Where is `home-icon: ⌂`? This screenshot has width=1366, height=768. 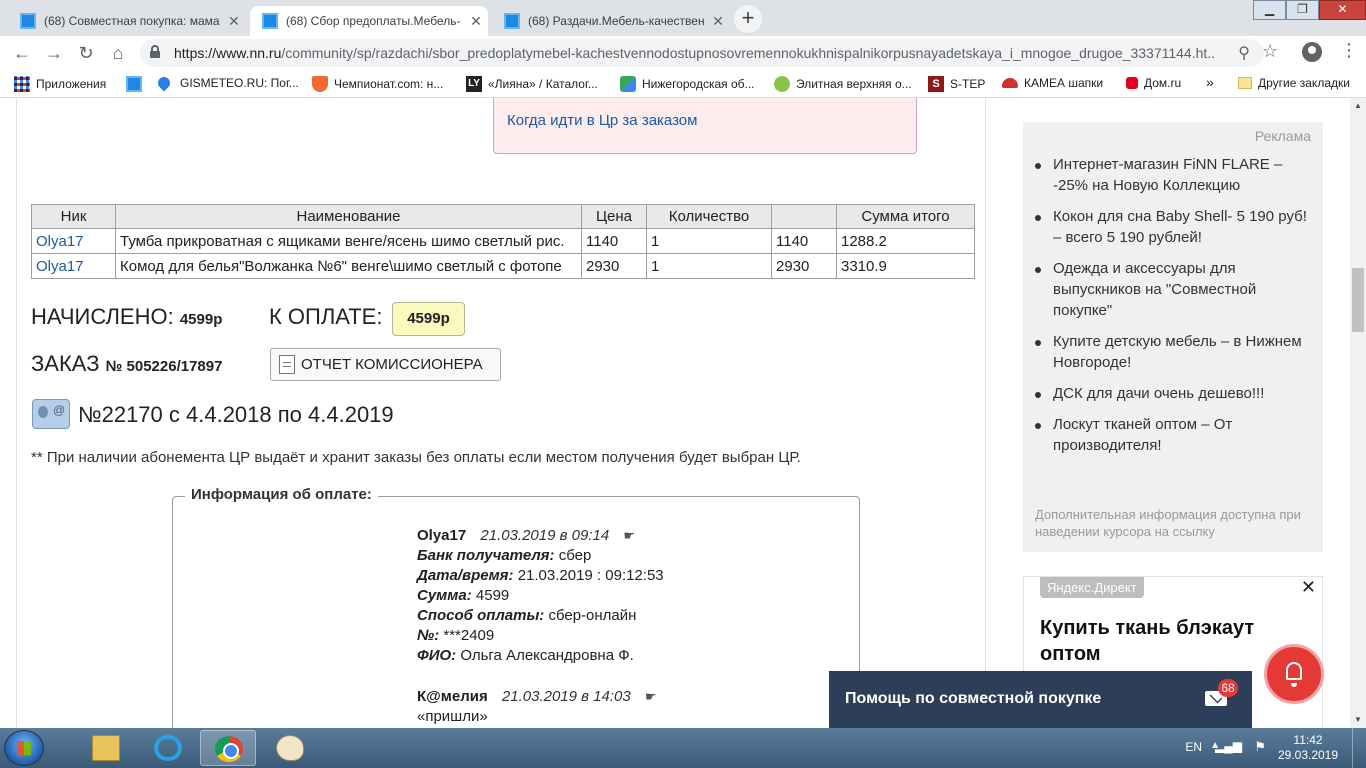
home-icon: ⌂ is located at coordinates (118, 53).